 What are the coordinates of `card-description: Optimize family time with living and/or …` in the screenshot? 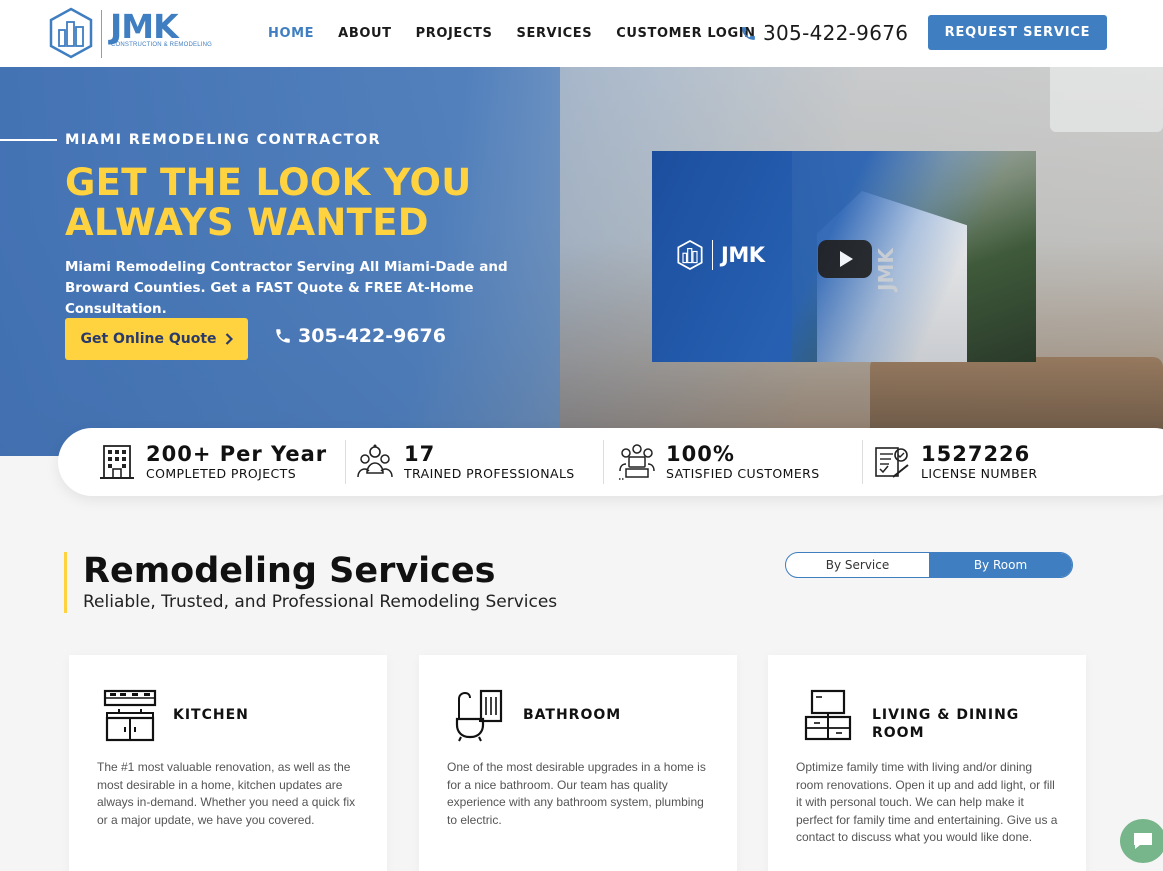 It's located at (927, 802).